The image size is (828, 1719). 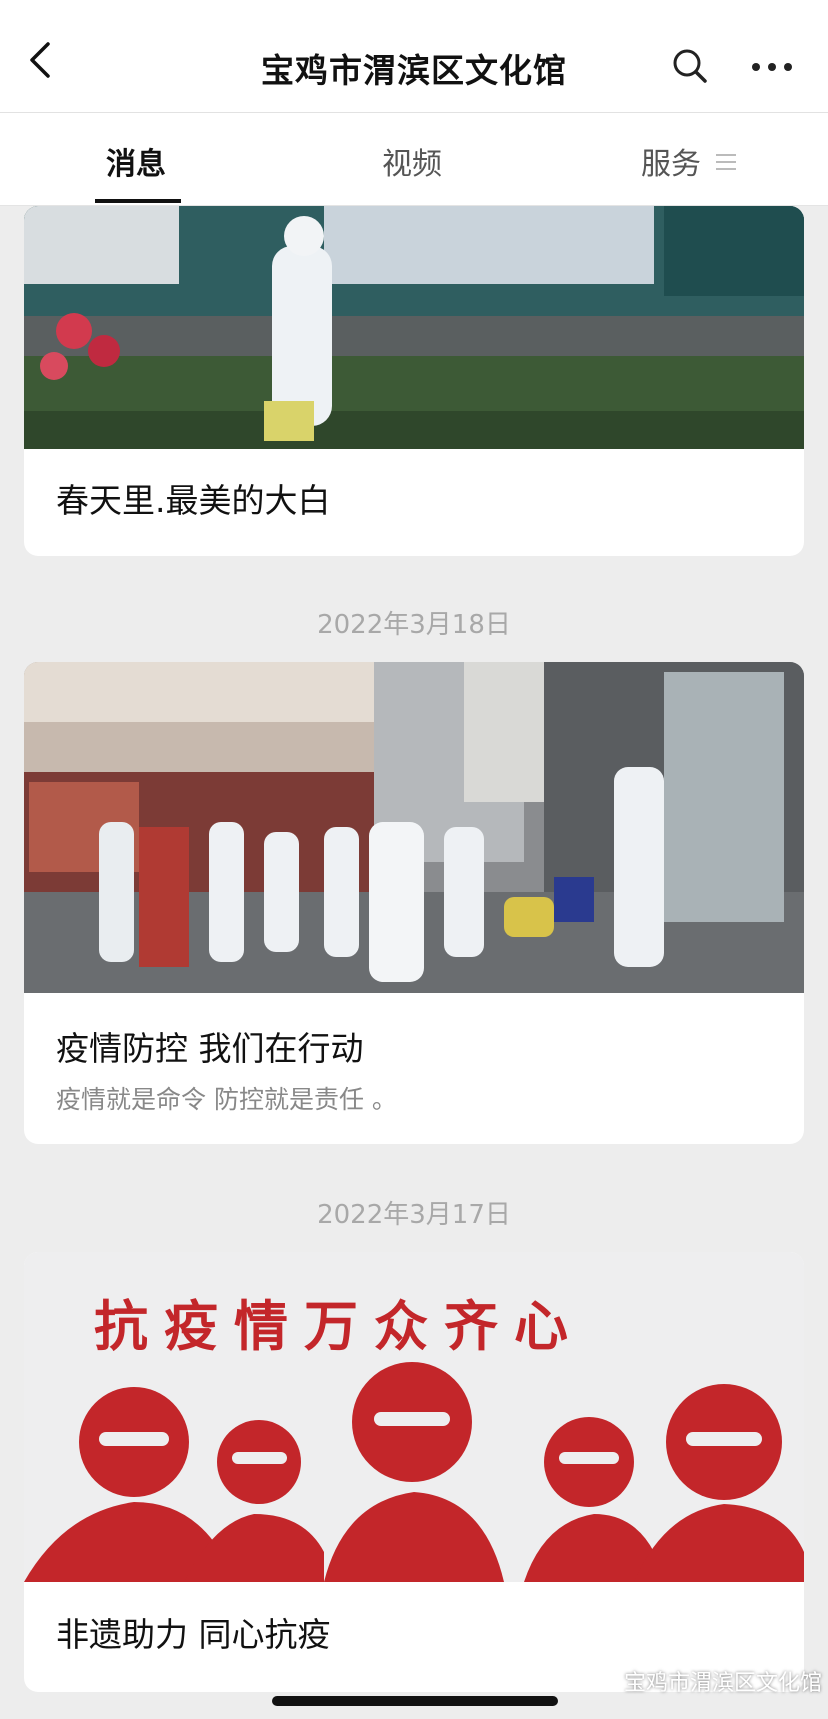 What do you see at coordinates (601, 1680) in the screenshot?
I see `wechat-icon` at bounding box center [601, 1680].